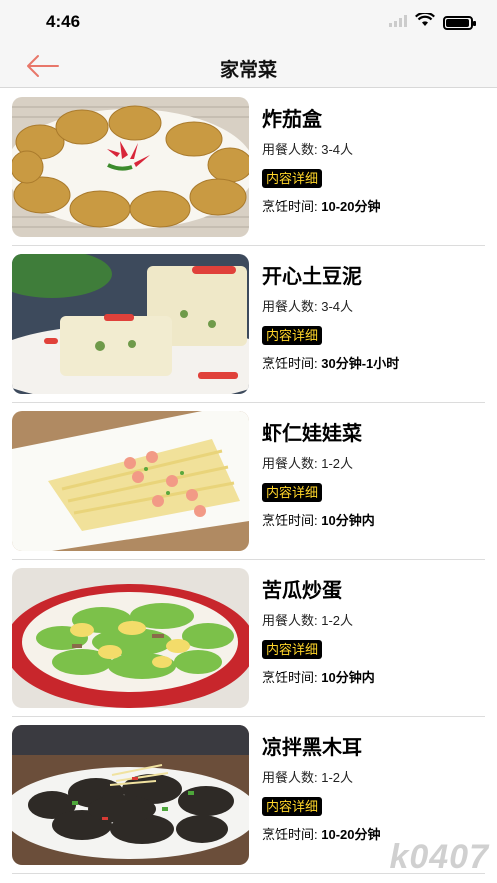 This screenshot has width=497, height=883. What do you see at coordinates (312, 277) in the screenshot?
I see `dish-name: 开心土豆泥` at bounding box center [312, 277].